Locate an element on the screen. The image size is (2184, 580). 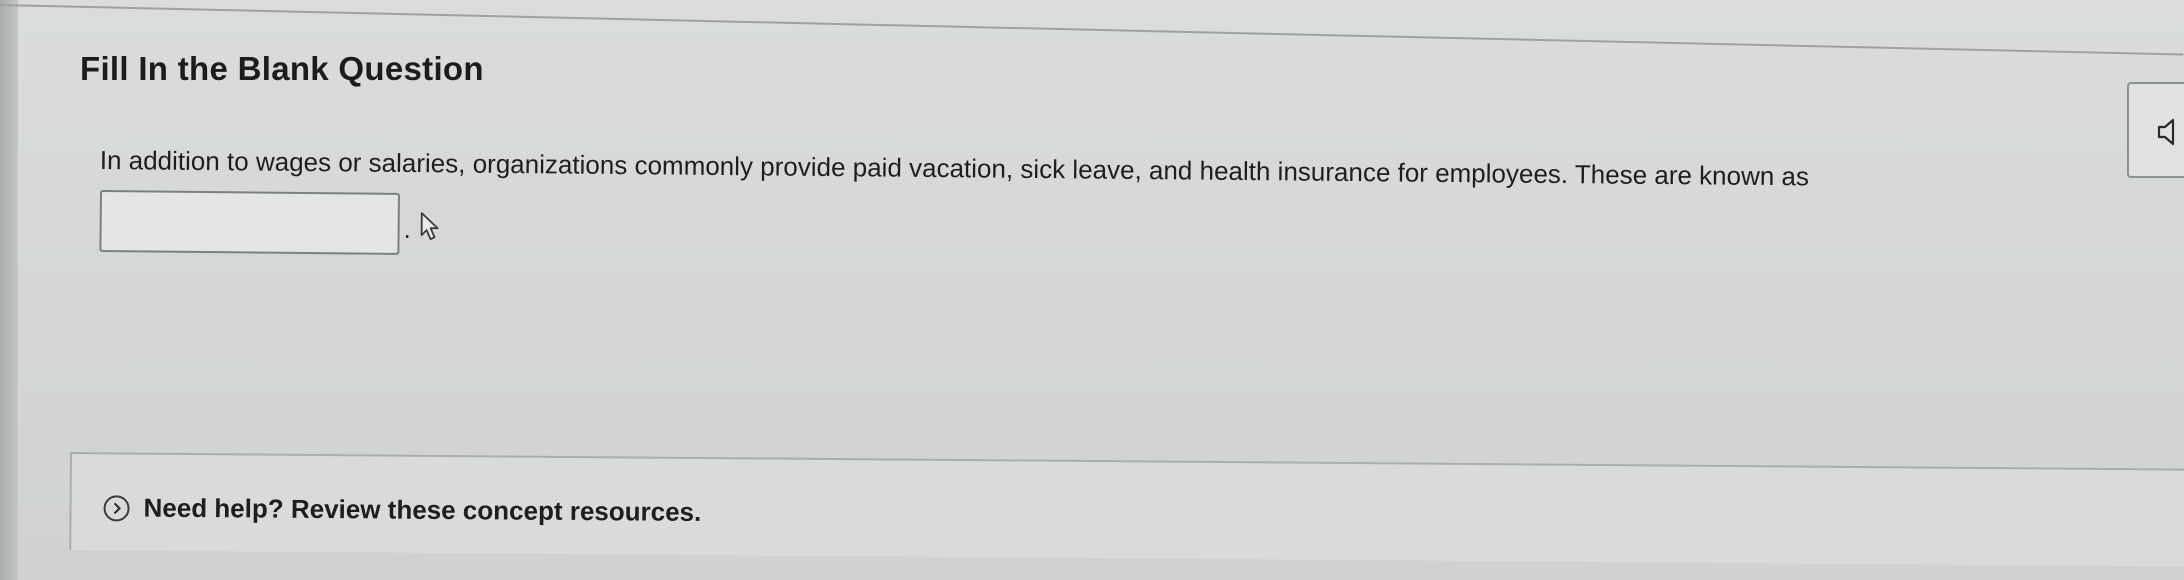
blank-row: . is located at coordinates (272, 222).